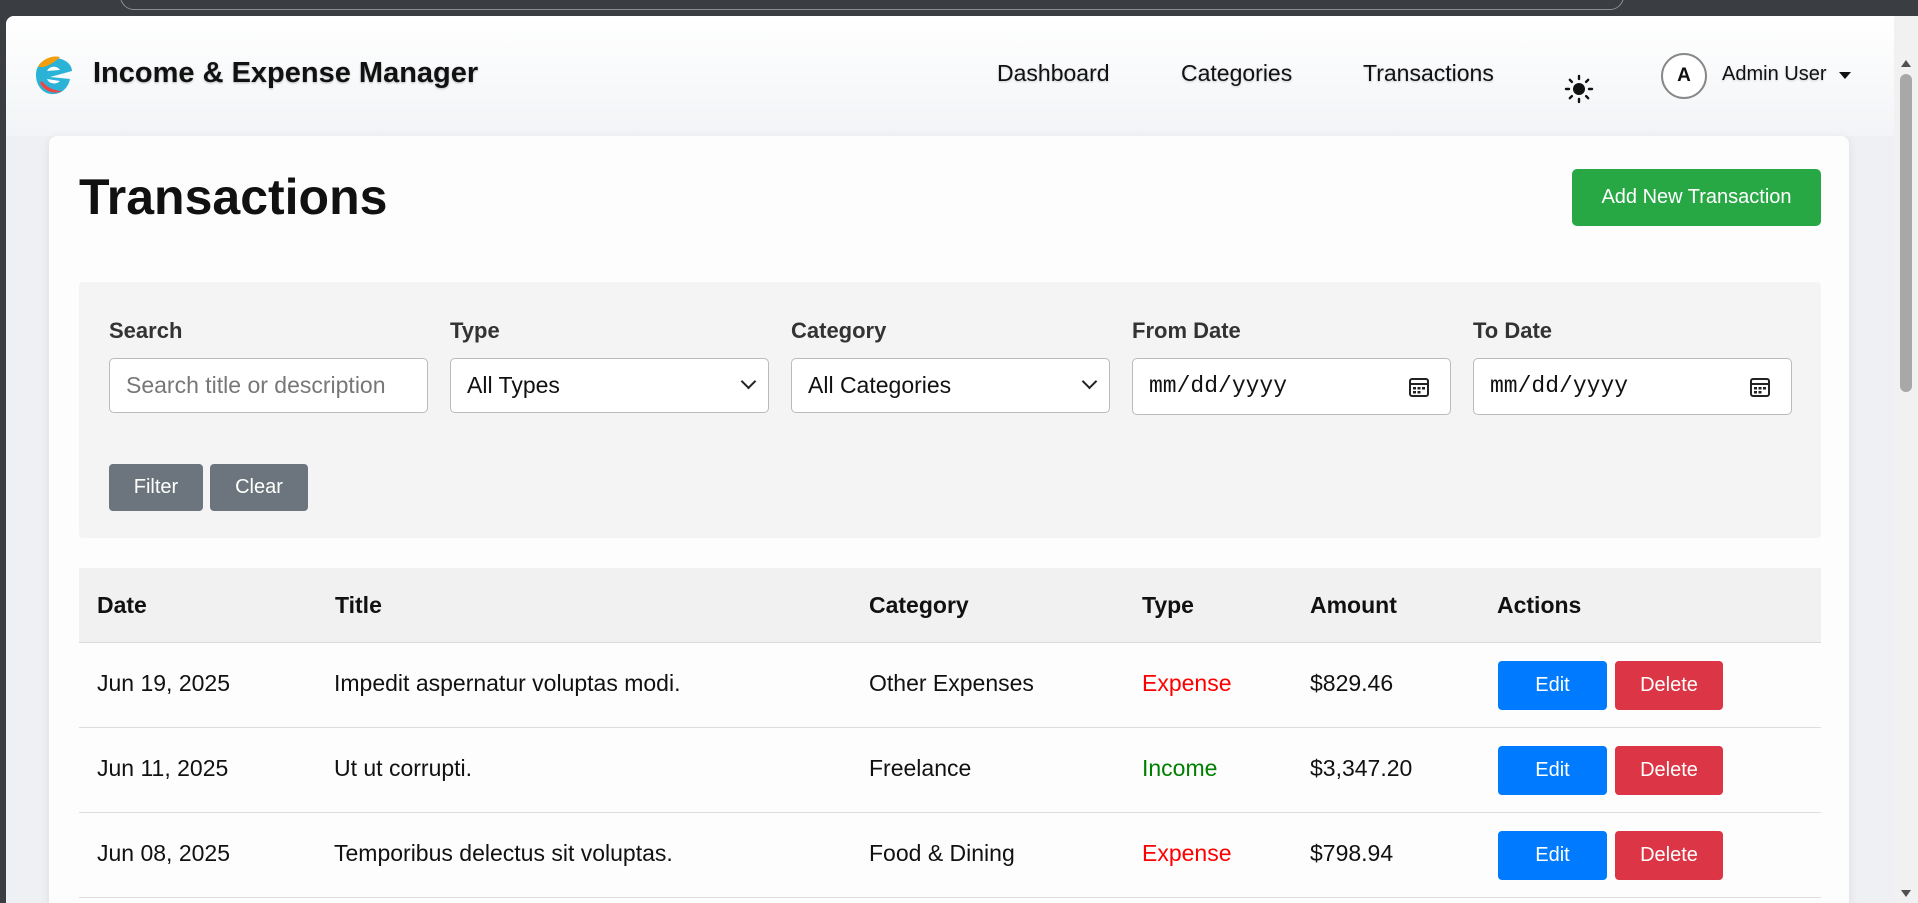 This screenshot has width=1918, height=903. Describe the element at coordinates (1352, 853) in the screenshot. I see `row-amount: $798.94` at that location.